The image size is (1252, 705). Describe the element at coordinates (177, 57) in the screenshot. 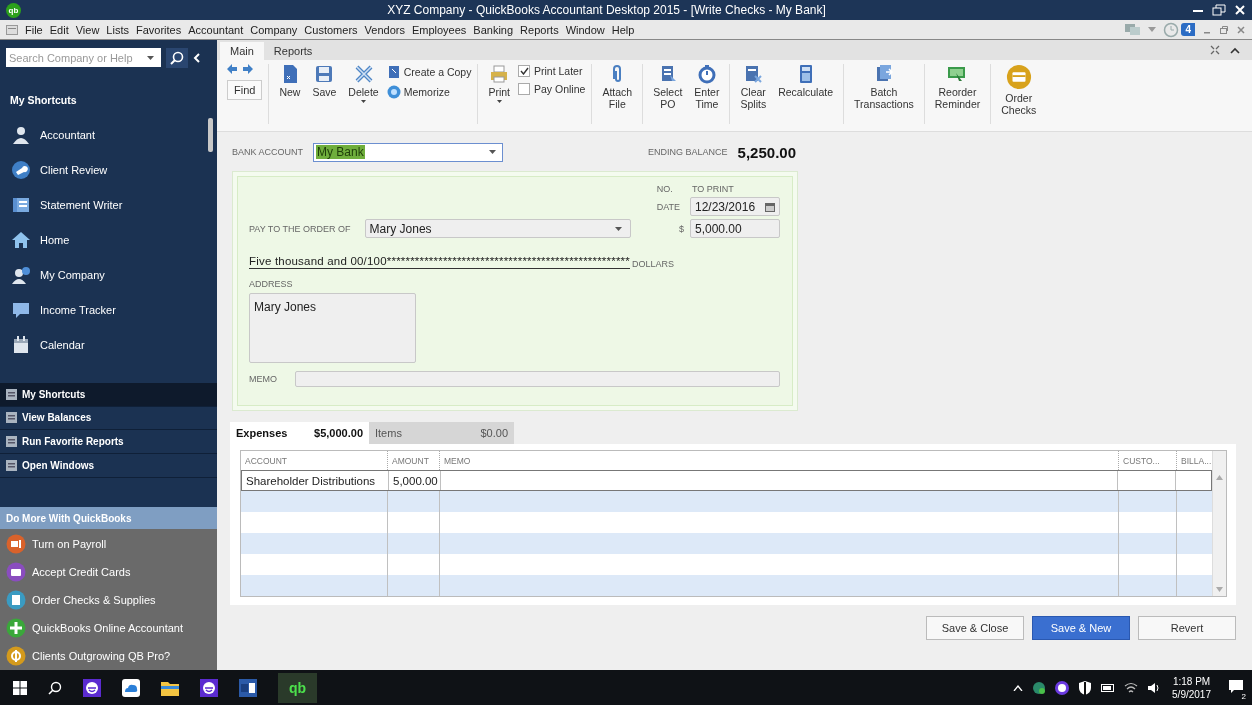

I see `search-button` at that location.